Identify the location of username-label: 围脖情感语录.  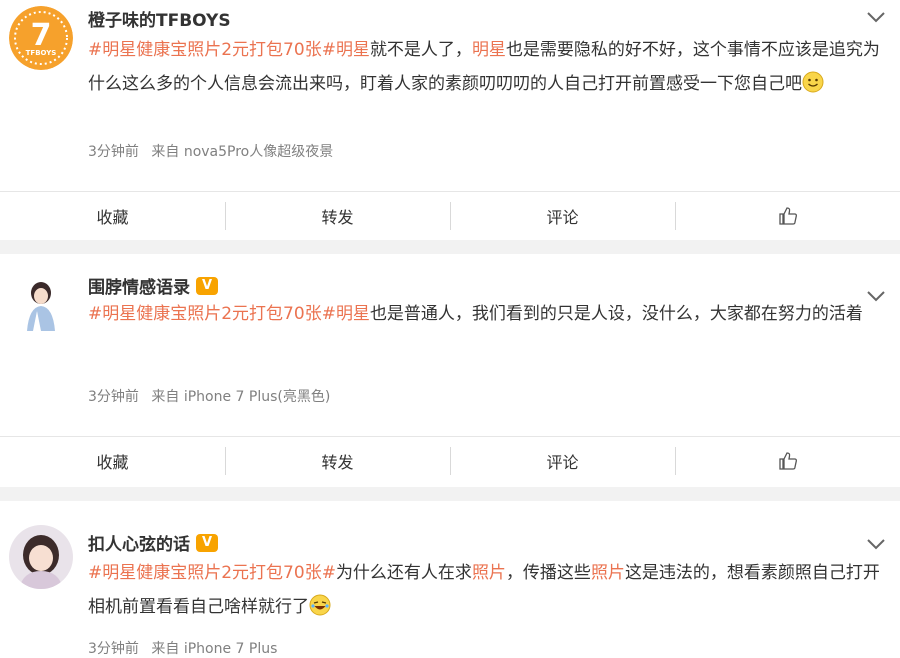
(139, 285).